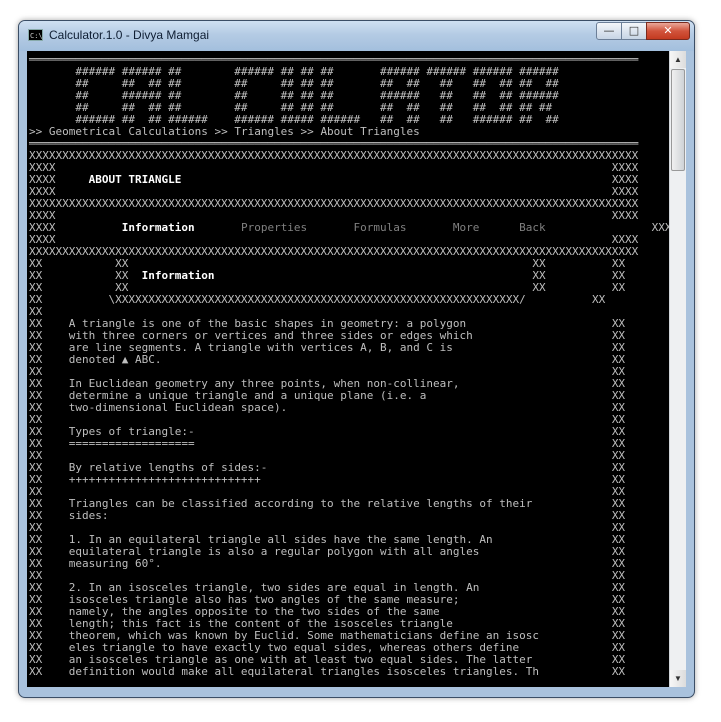  I want to click on content-line: +++++++++++++++++++++++++++++, so click(164, 479).